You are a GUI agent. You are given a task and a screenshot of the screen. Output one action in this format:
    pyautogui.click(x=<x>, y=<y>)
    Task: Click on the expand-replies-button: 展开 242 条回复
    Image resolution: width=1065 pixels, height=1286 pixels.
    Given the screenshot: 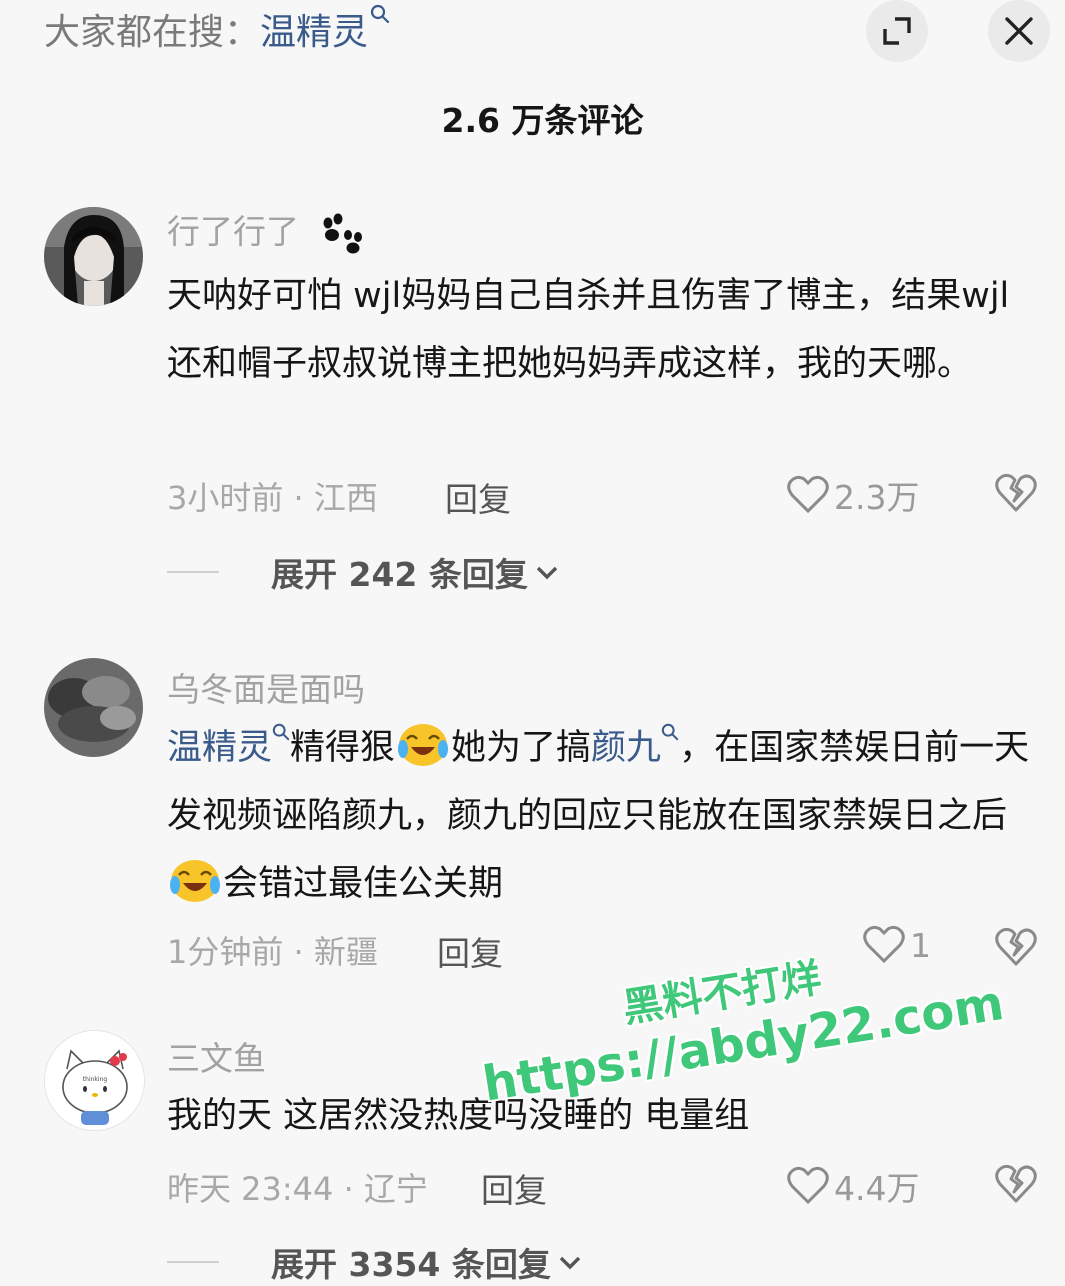 What is the action you would take?
    pyautogui.click(x=363, y=572)
    